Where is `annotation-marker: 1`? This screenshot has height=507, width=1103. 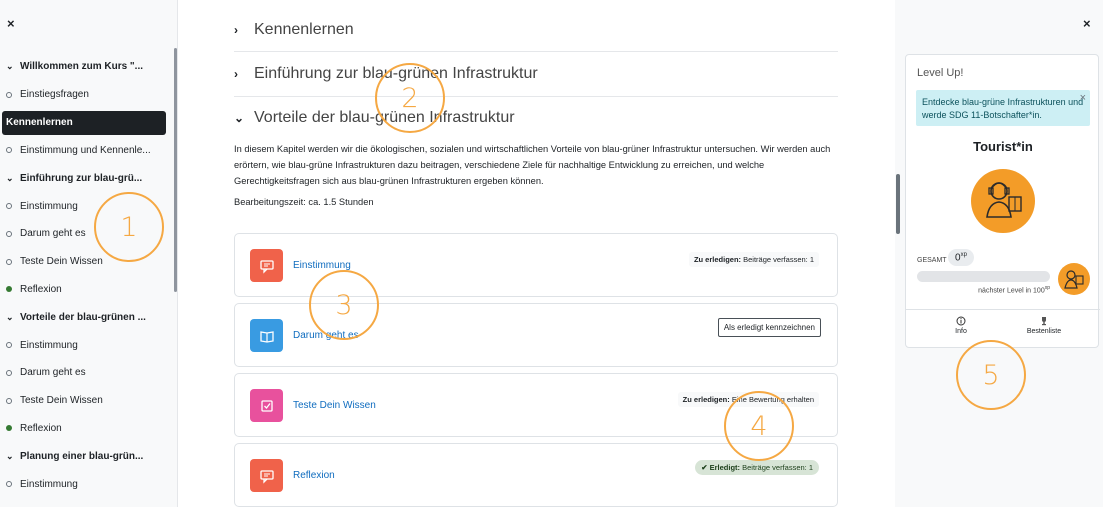
annotation-marker: 1 is located at coordinates (129, 227).